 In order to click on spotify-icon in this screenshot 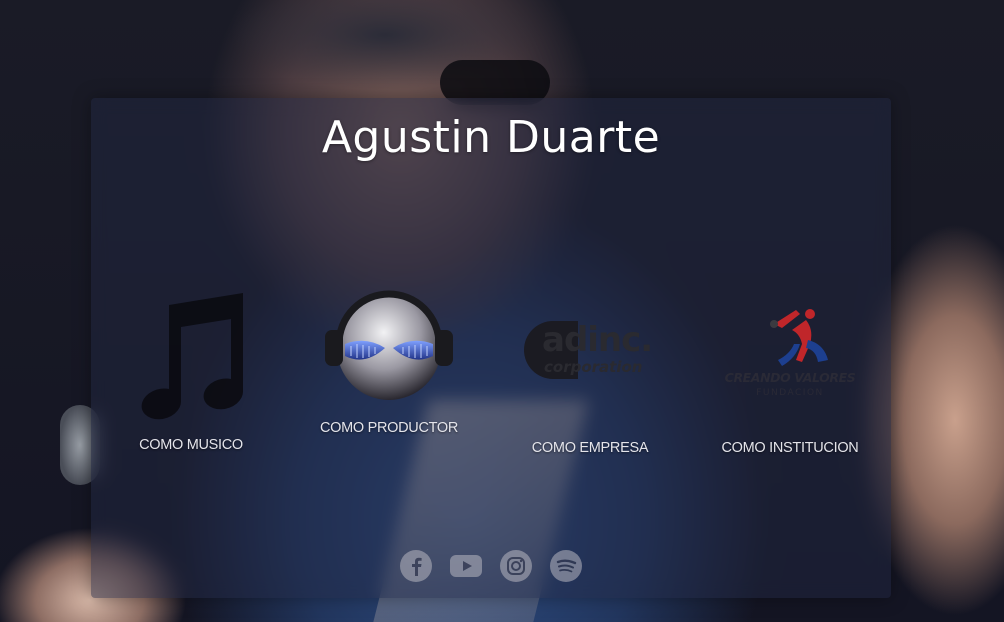, I will do `click(566, 566)`.